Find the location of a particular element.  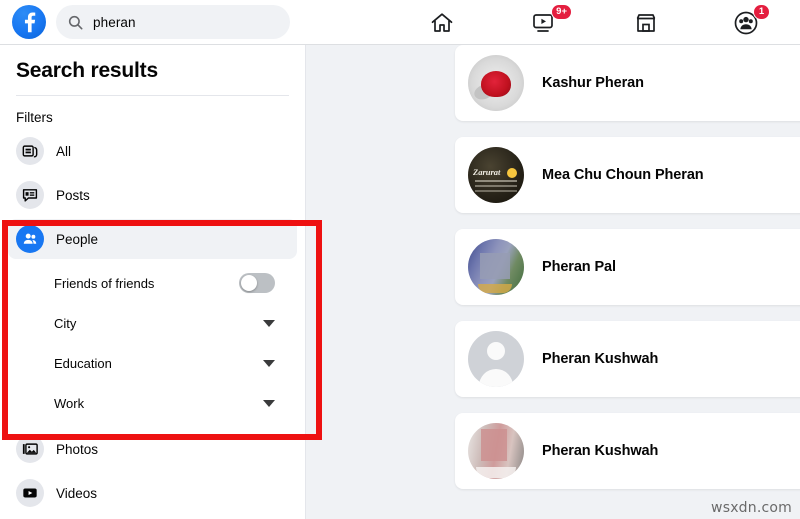

filter-city: City is located at coordinates (152, 323).